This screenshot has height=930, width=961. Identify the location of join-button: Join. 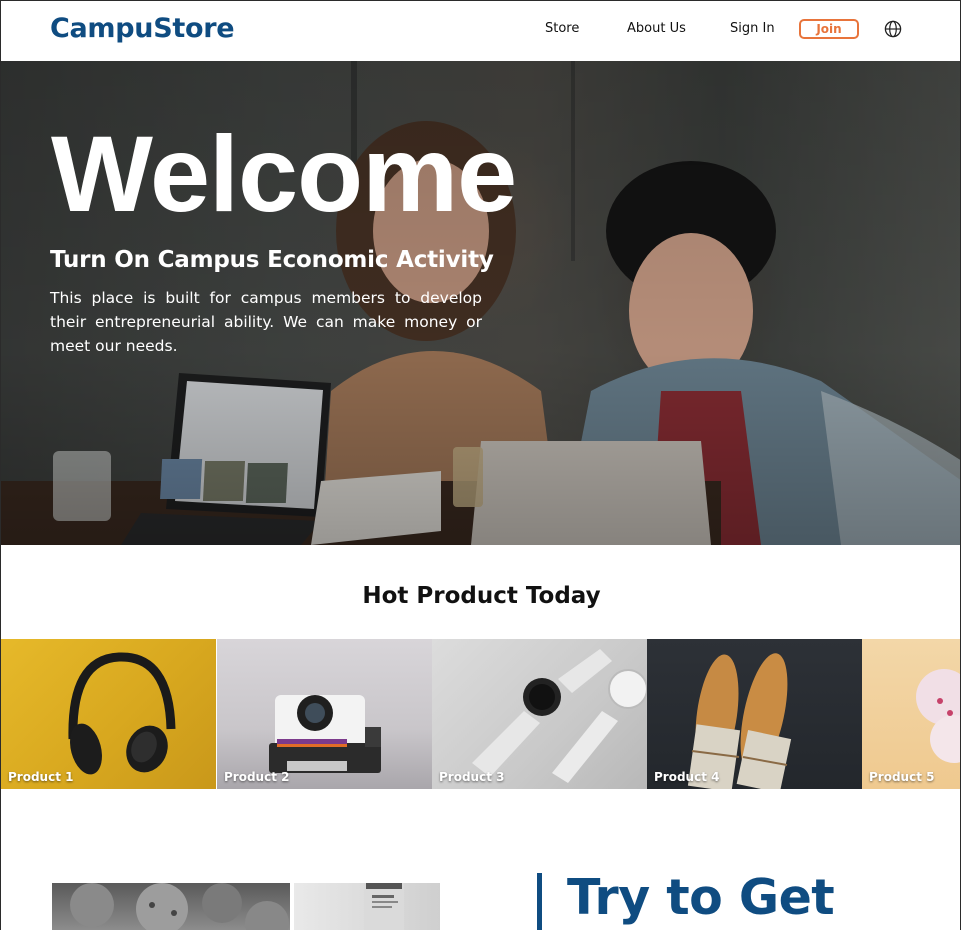
(829, 29).